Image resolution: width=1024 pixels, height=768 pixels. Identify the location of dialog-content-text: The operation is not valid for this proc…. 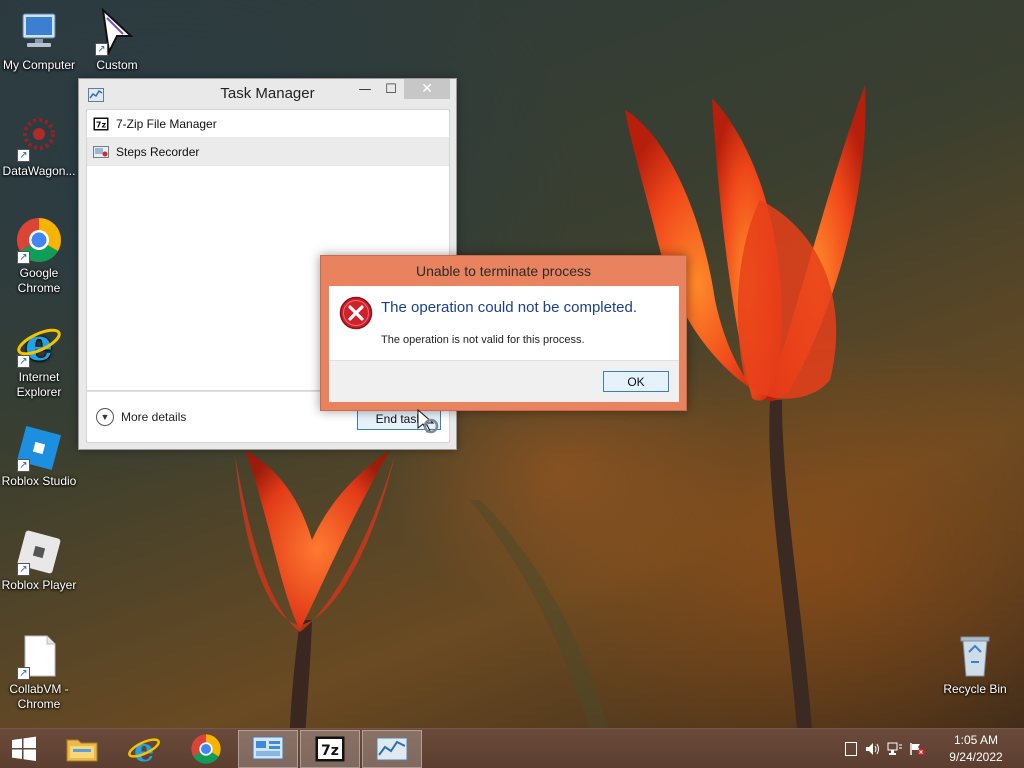
(483, 340).